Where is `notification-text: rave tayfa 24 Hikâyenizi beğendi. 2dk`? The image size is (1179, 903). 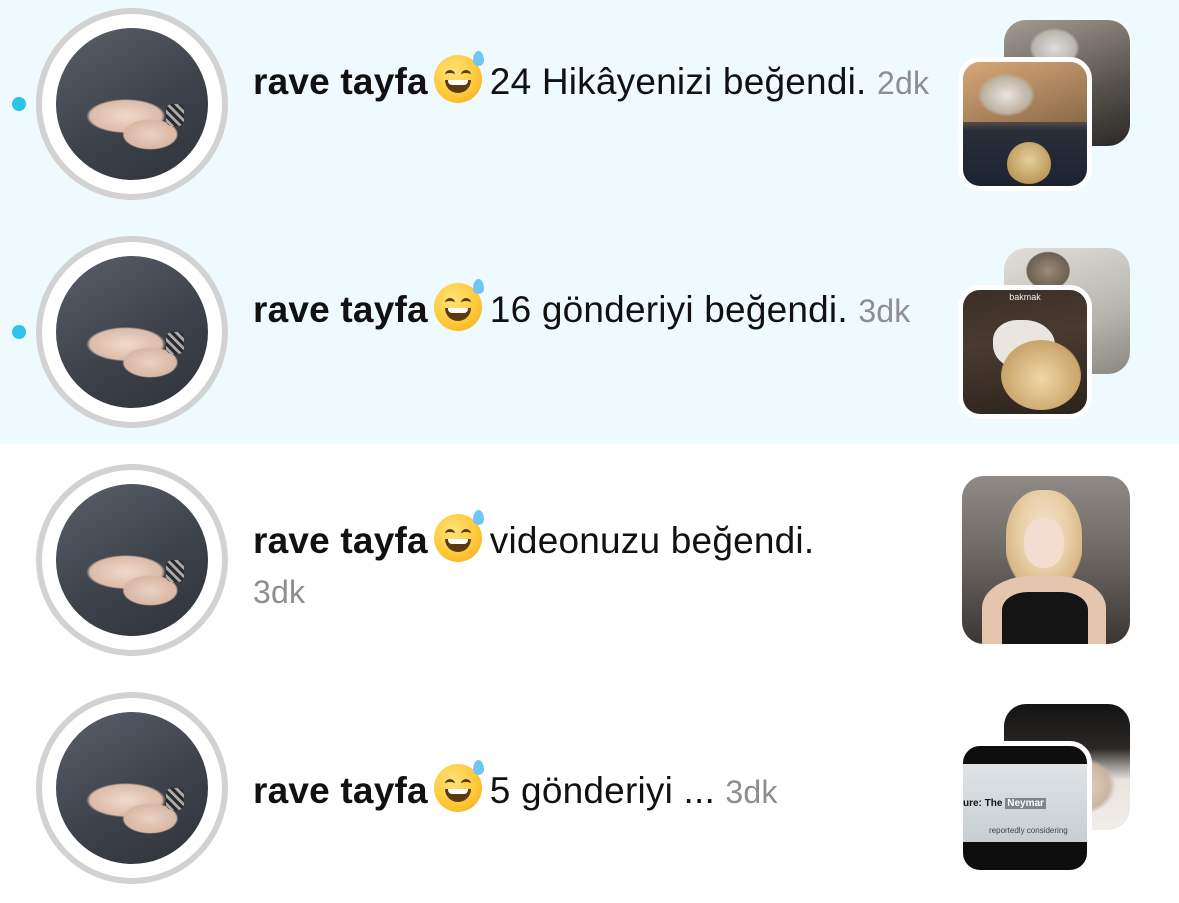 notification-text: rave tayfa 24 Hikâyenizi beğendi. 2dk is located at coordinates (593, 79).